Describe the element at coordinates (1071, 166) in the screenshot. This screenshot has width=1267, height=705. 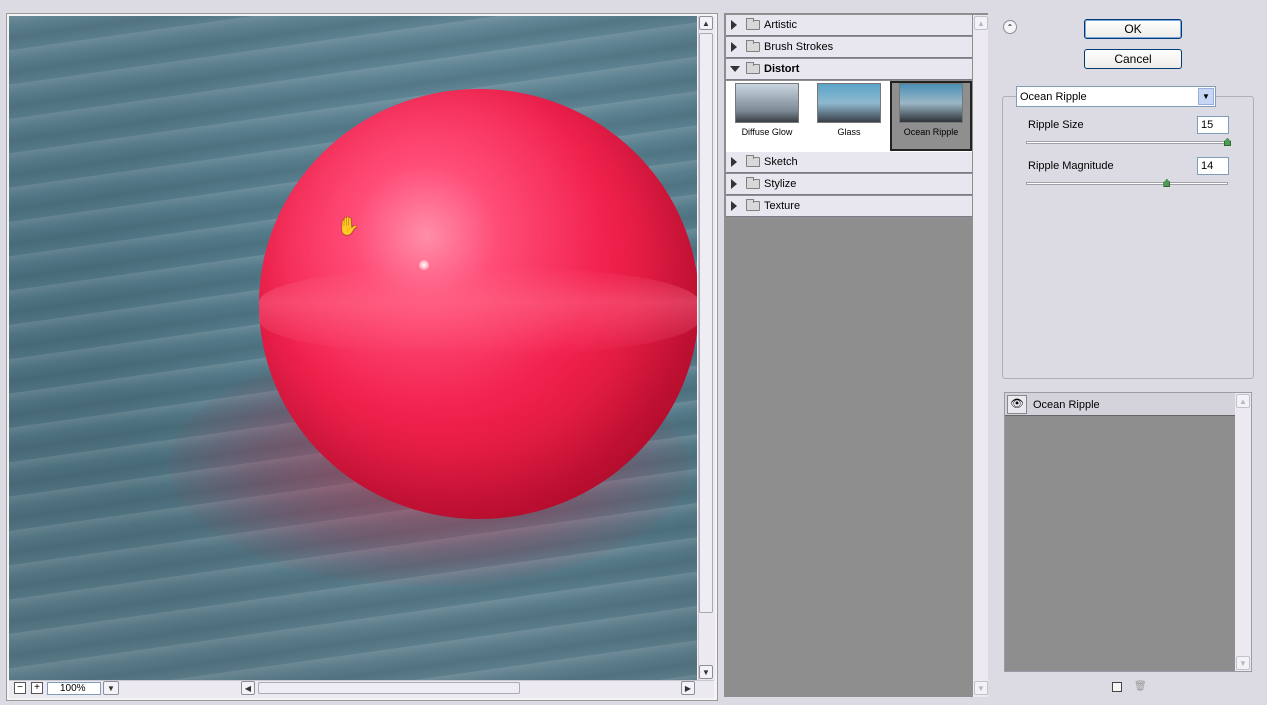
I see `ripple-magnitude-label: Ripple Magnitude` at that location.